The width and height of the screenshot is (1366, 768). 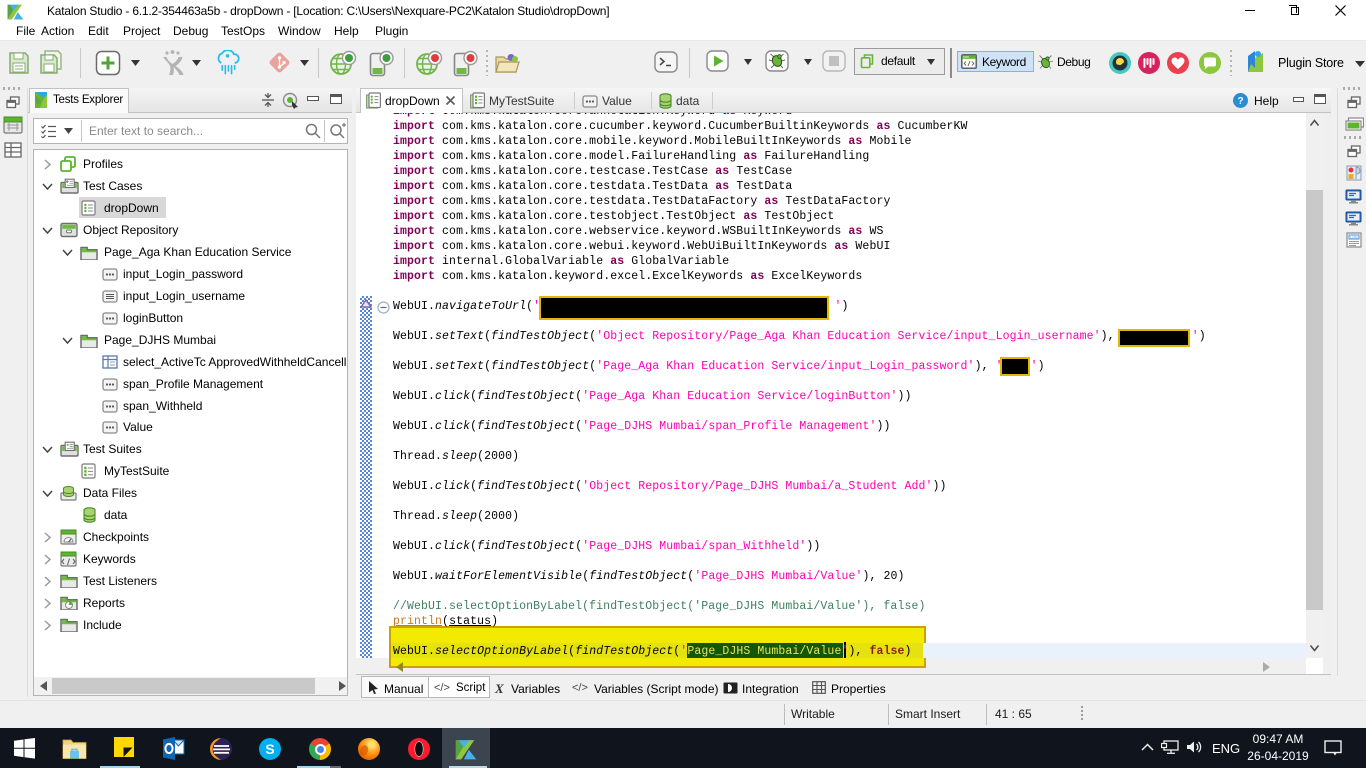 What do you see at coordinates (269, 749) in the screenshot?
I see `svg-text: S` at bounding box center [269, 749].